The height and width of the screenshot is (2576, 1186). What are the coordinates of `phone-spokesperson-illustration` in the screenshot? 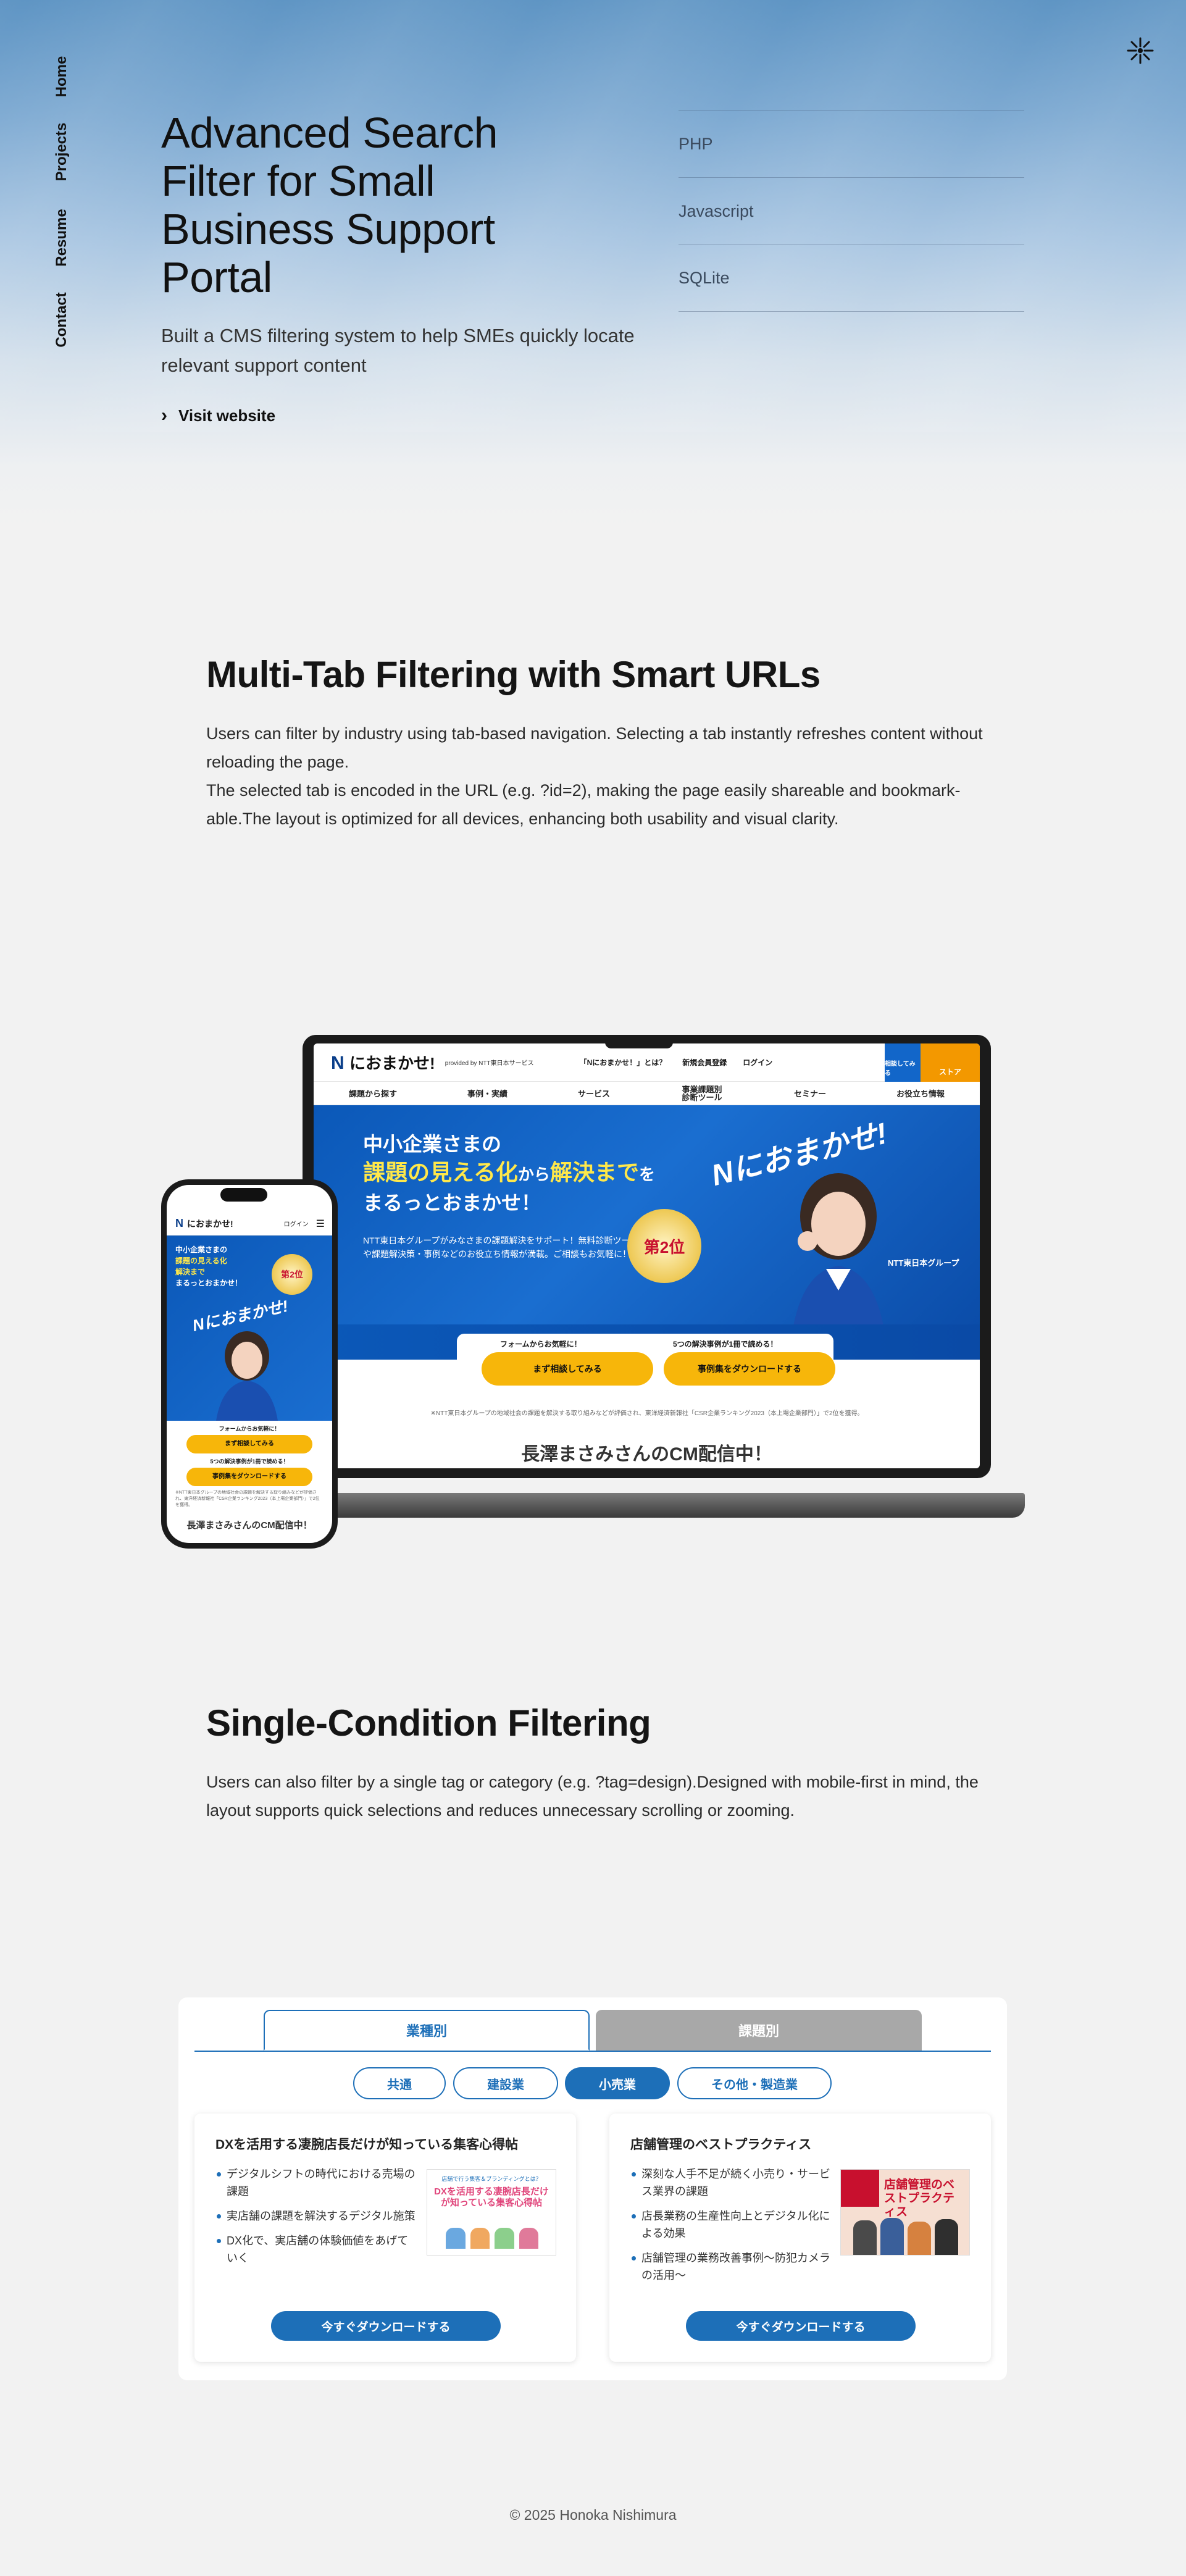 It's located at (247, 1376).